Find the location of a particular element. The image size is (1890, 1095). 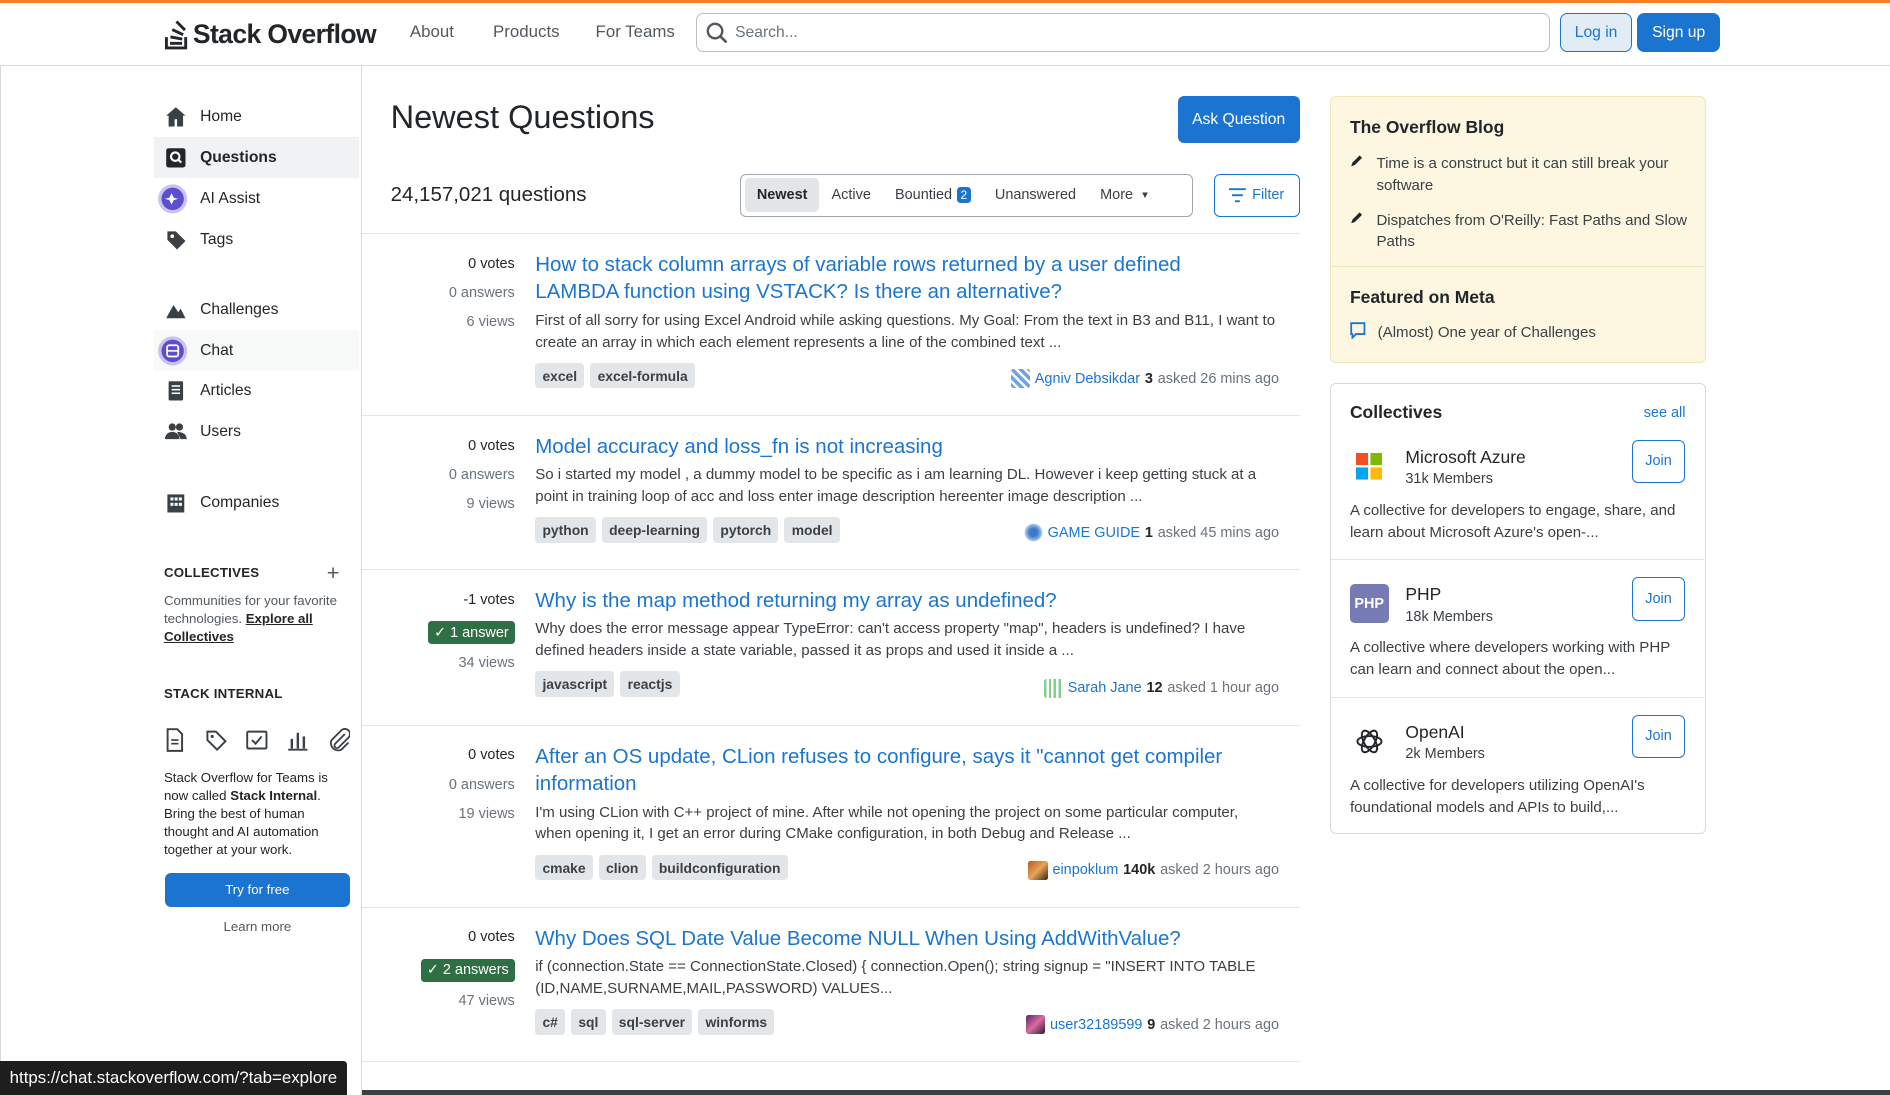

question-stats: 0 votes 0 answers 19 views is located at coordinates (448, 784).